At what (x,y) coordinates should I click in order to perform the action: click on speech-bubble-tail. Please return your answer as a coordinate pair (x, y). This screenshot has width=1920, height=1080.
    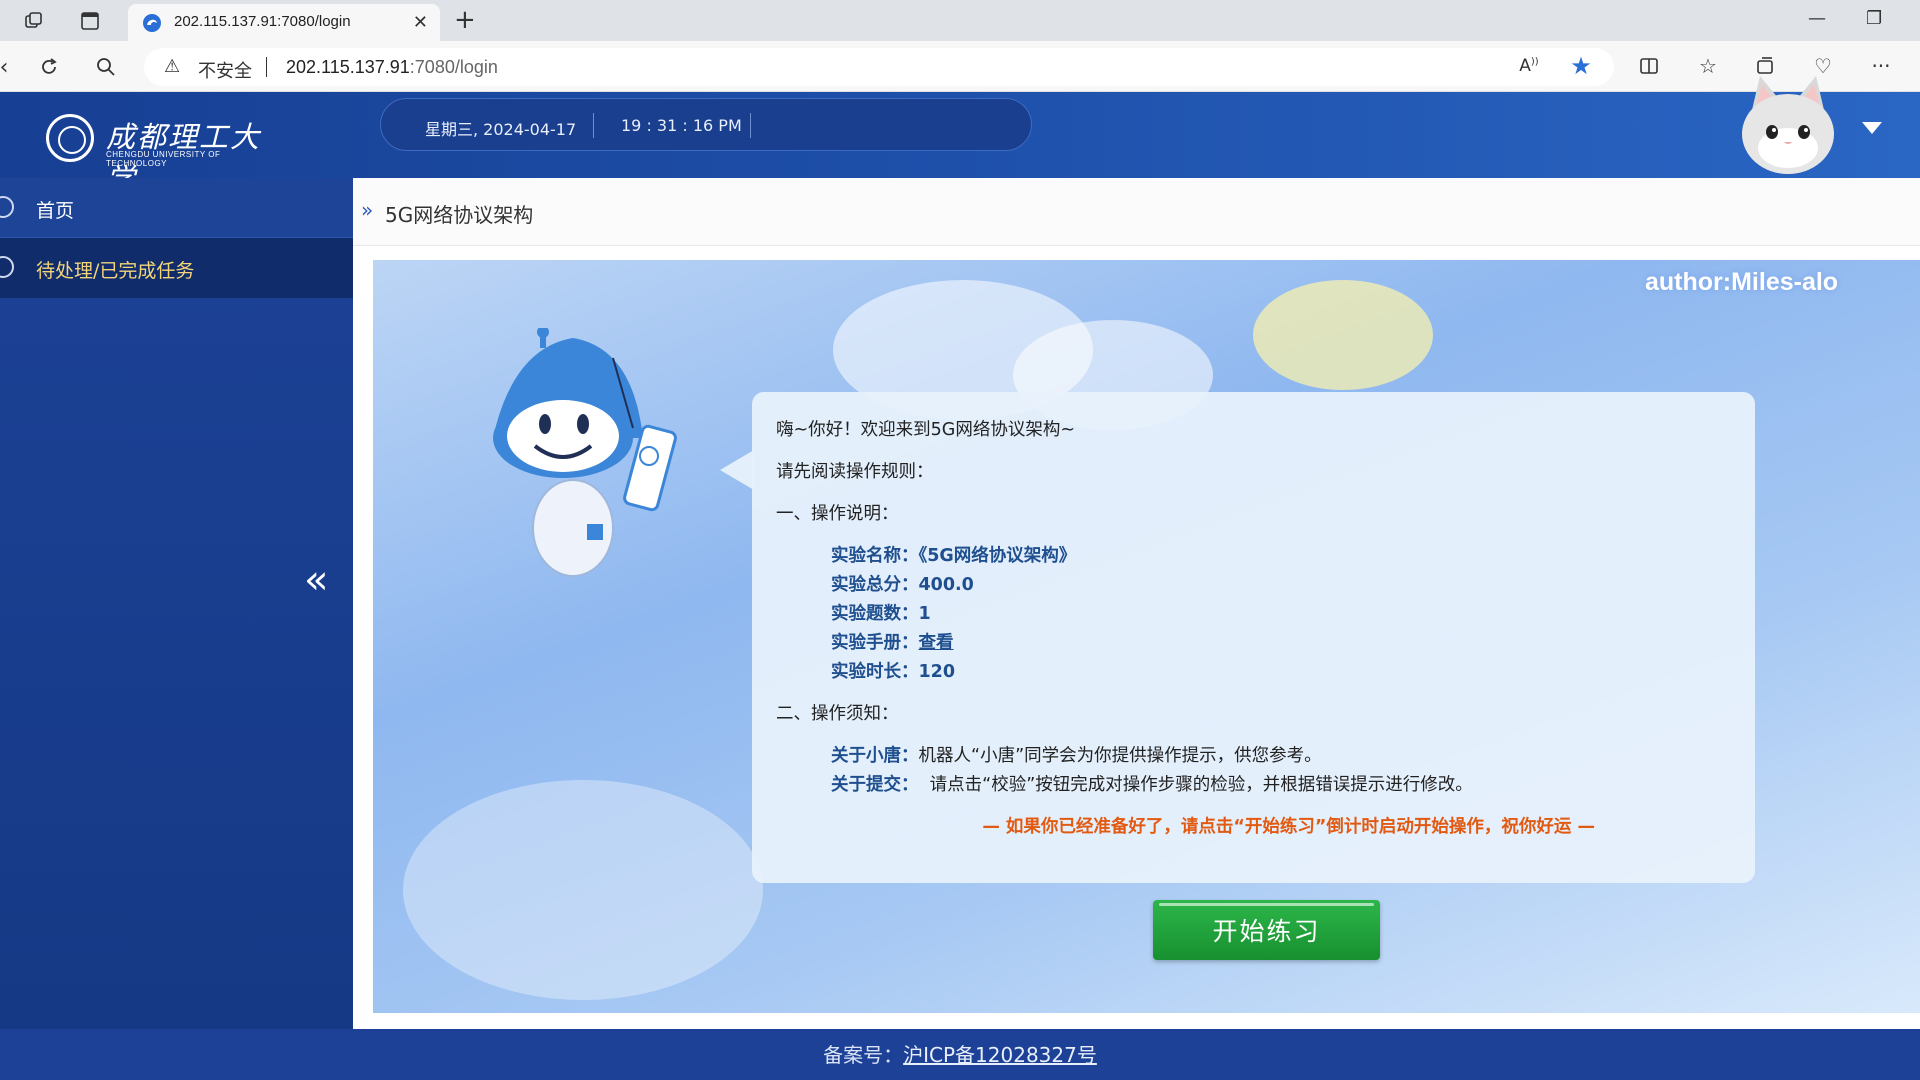
    Looking at the image, I should click on (737, 470).